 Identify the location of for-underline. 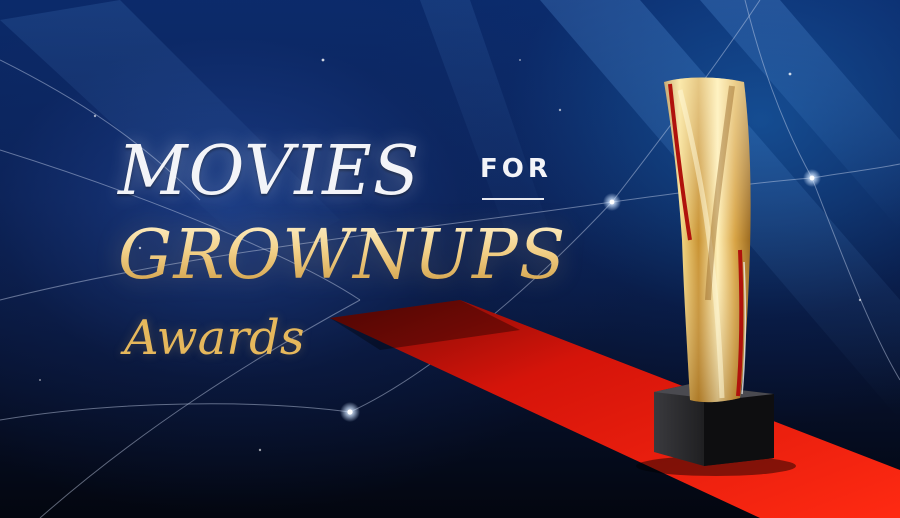
(513, 199).